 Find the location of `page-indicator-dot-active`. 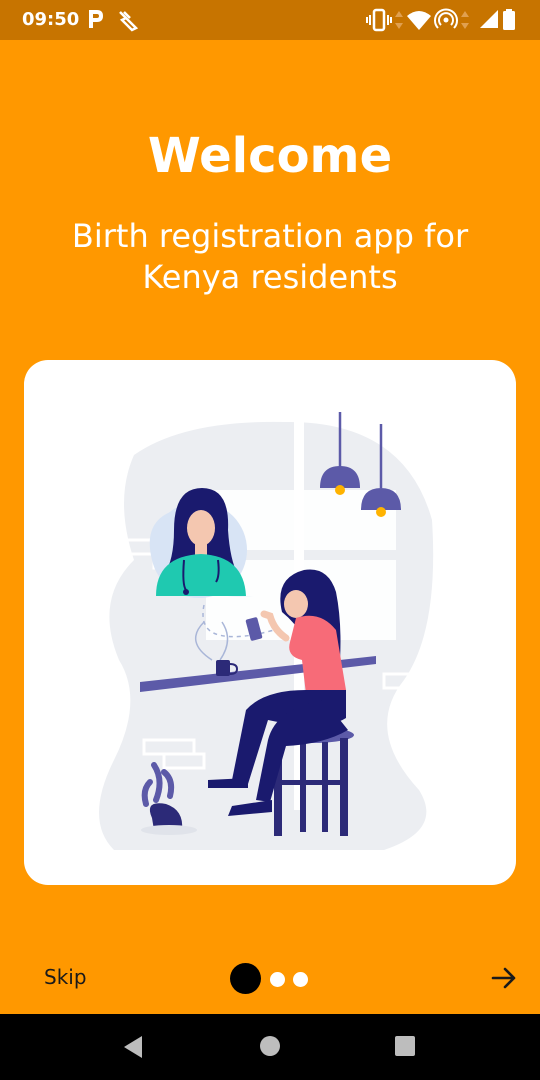

page-indicator-dot-active is located at coordinates (245, 978).